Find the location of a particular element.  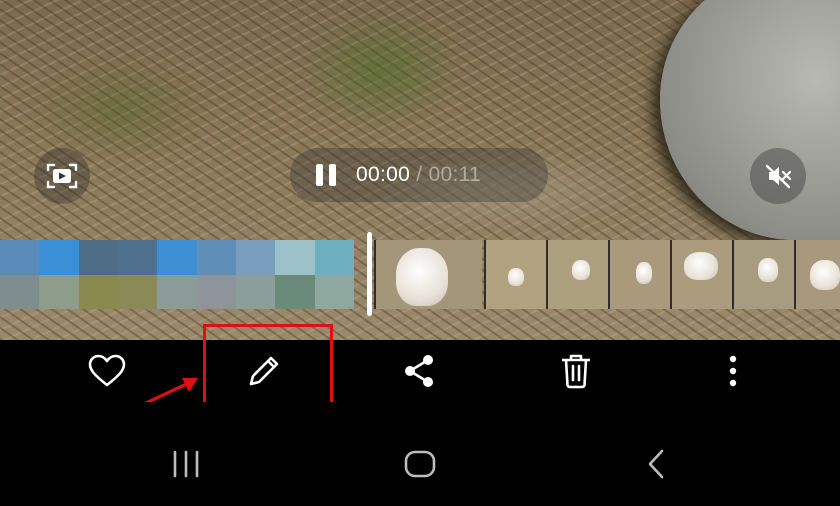

home-button is located at coordinates (420, 464).